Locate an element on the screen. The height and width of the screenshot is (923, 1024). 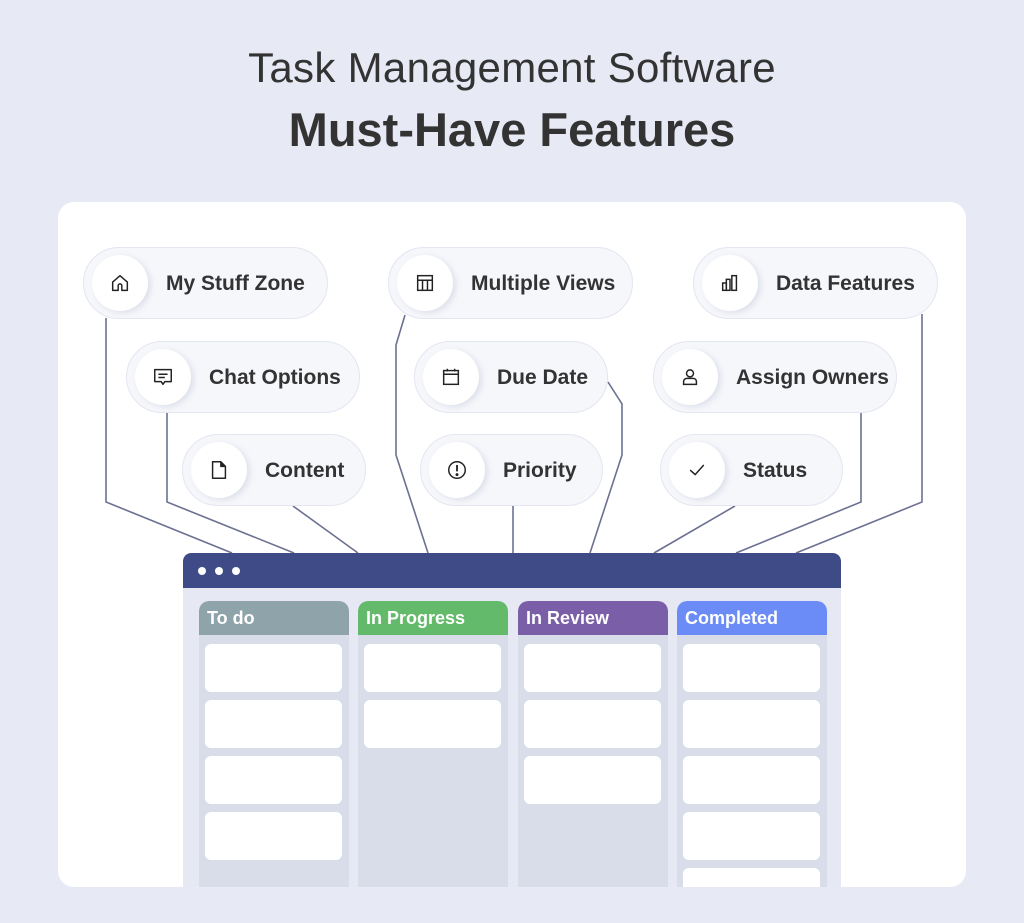
chat-icon is located at coordinates (163, 377).